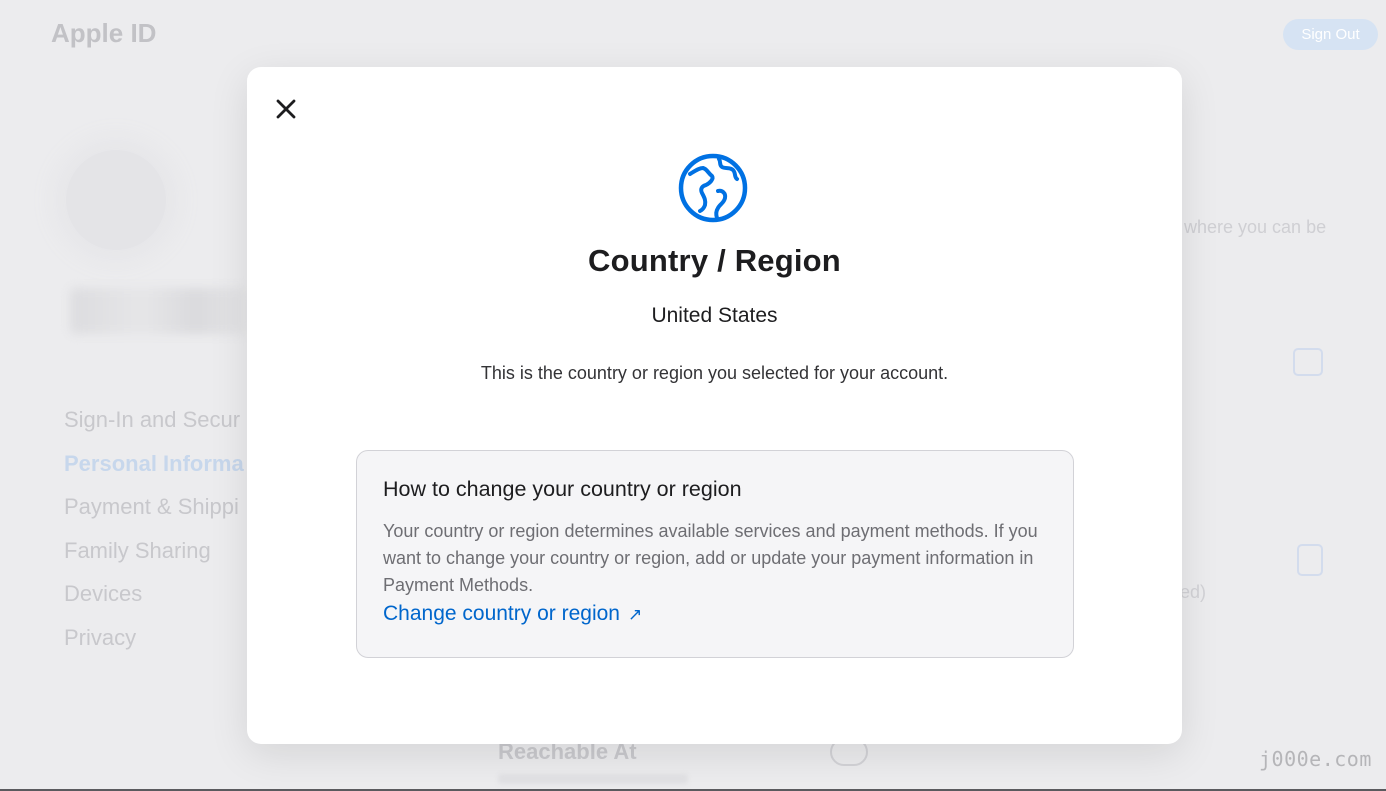 The width and height of the screenshot is (1386, 791). Describe the element at coordinates (713, 188) in the screenshot. I see `globe-icon` at that location.